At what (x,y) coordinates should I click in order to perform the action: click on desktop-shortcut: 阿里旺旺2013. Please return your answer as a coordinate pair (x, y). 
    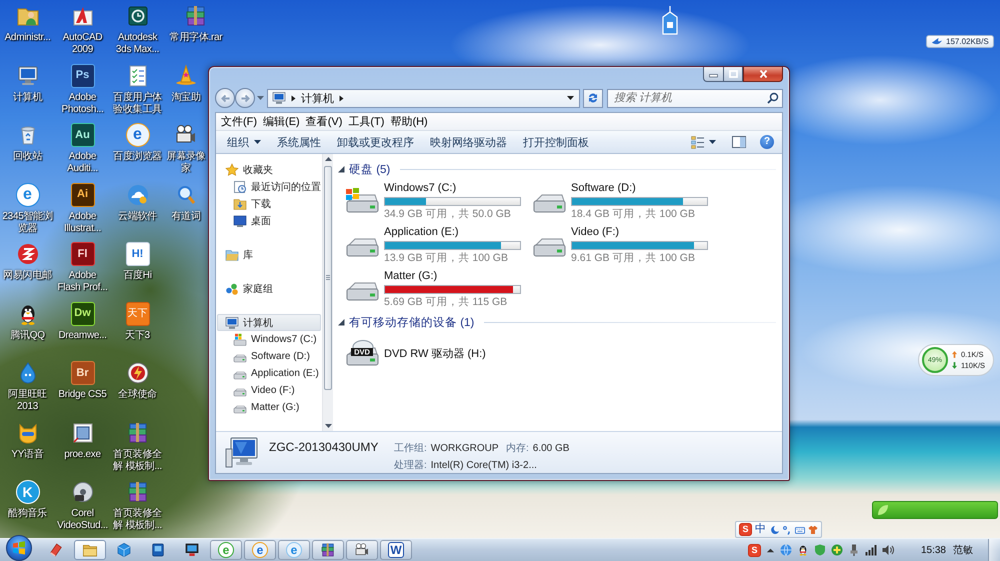
    Looking at the image, I should click on (27, 385).